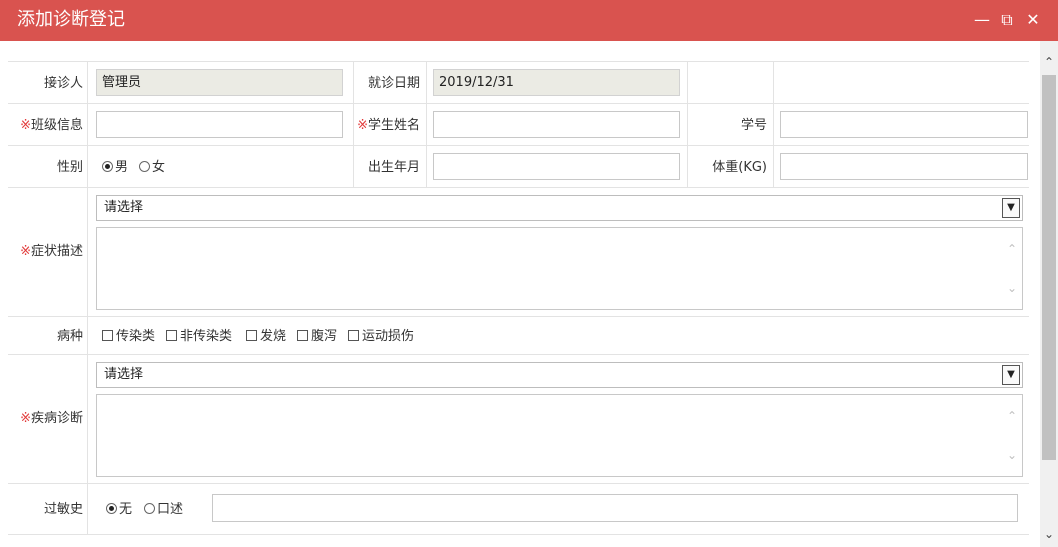 The height and width of the screenshot is (547, 1058). What do you see at coordinates (1033, 20) in the screenshot?
I see `close-button: ✕` at bounding box center [1033, 20].